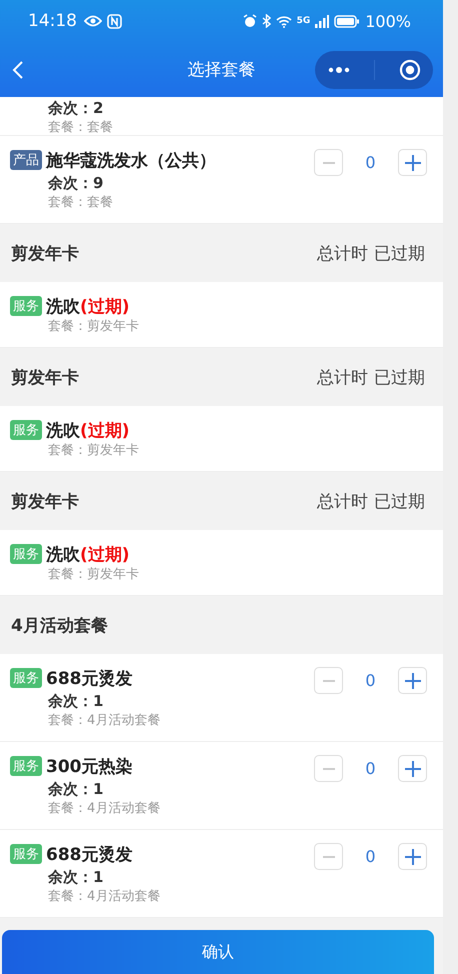  Describe the element at coordinates (266, 21) in the screenshot. I see `bluetooth-icon` at that location.